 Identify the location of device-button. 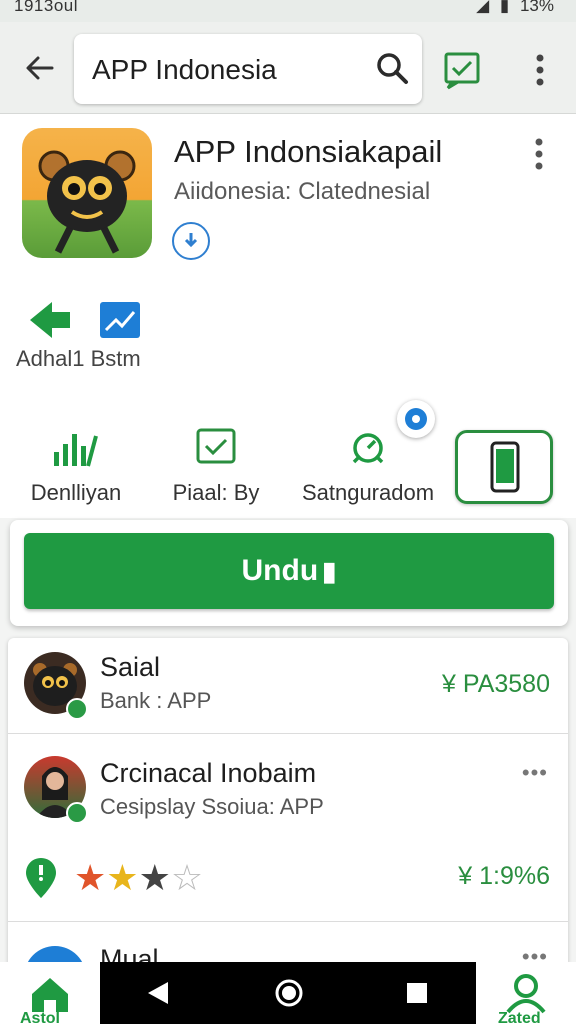
(504, 467).